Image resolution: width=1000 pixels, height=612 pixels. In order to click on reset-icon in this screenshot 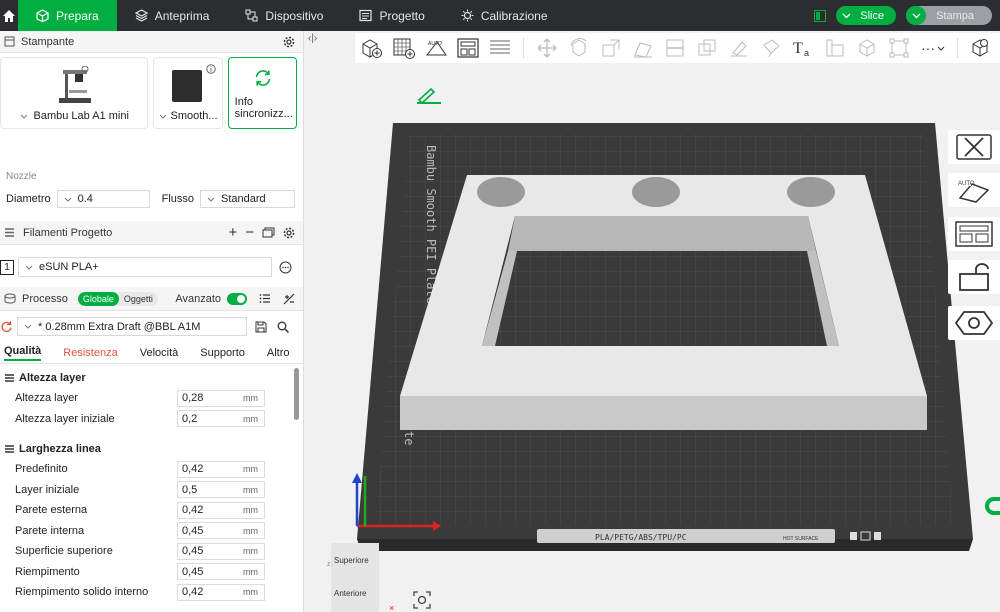, I will do `click(6, 326)`.